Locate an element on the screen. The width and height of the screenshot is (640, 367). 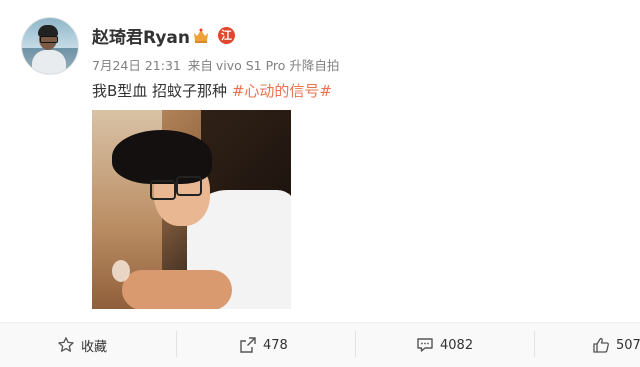
post-timestamp: 7月24日 21:31 is located at coordinates (136, 65).